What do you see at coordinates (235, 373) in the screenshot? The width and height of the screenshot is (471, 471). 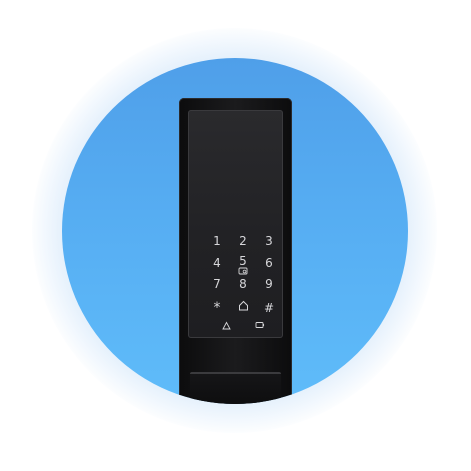 I see `handle-edge` at bounding box center [235, 373].